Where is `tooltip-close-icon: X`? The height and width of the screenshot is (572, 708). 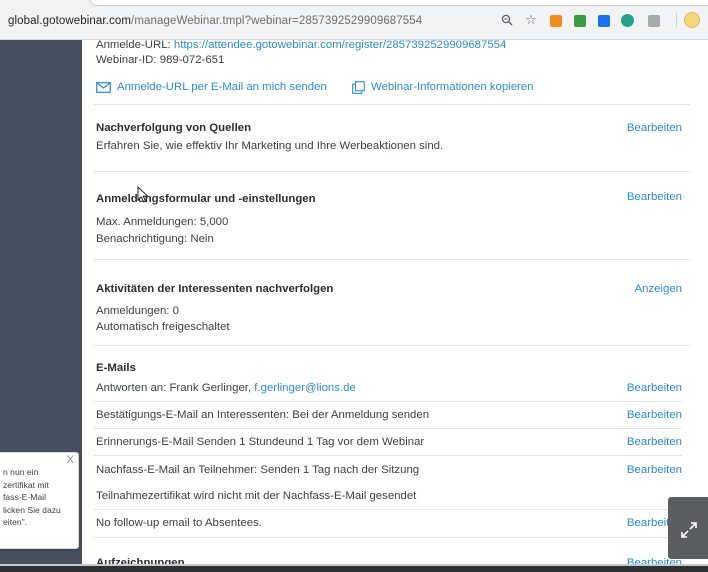
tooltip-close-icon: X is located at coordinates (70, 460).